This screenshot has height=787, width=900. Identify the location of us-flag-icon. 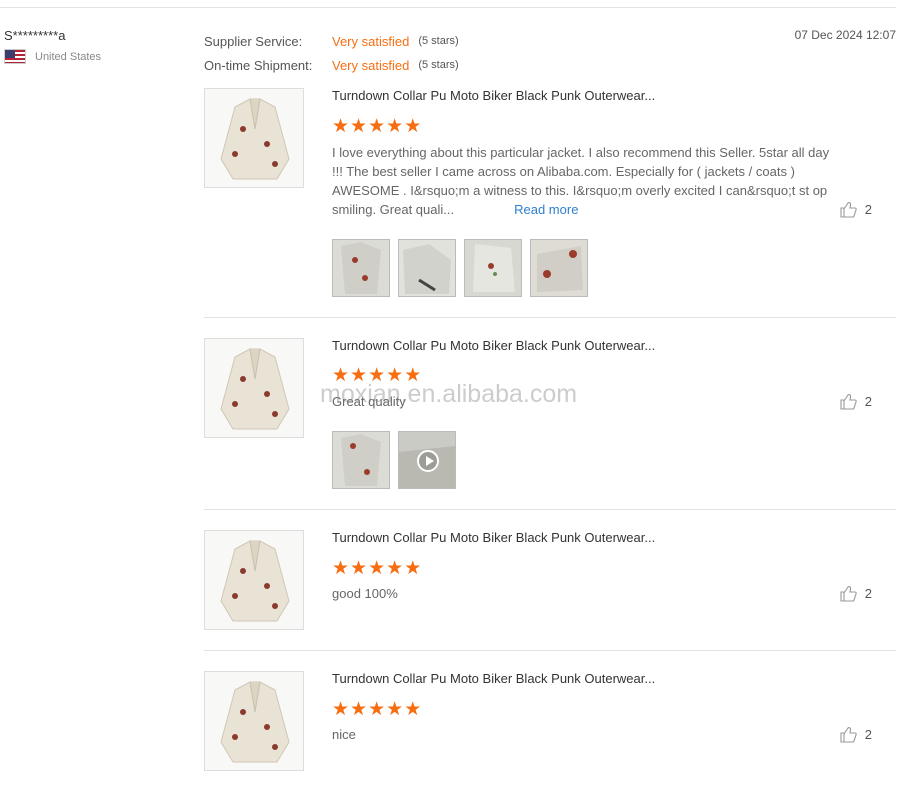
(15, 56).